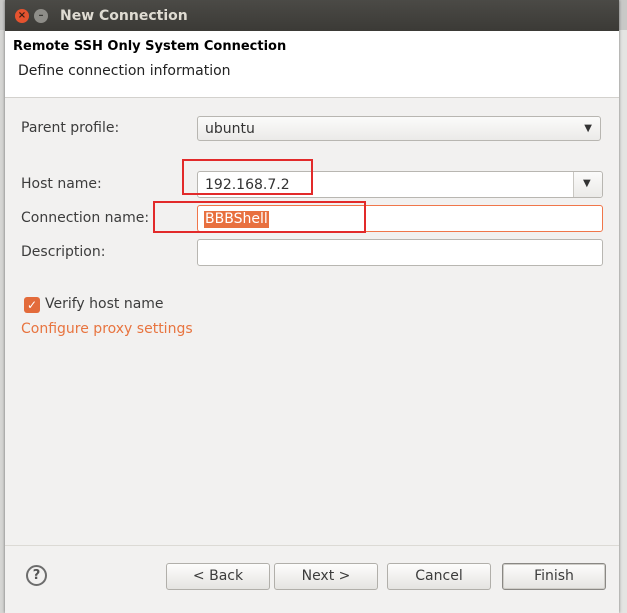 This screenshot has height=613, width=627. What do you see at coordinates (554, 576) in the screenshot?
I see `finish-button: Finish` at bounding box center [554, 576].